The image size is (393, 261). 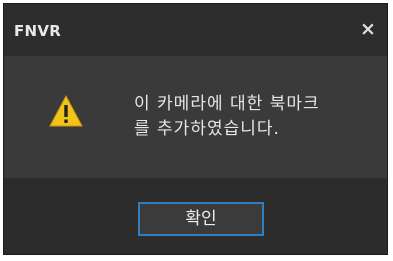 I want to click on warning-icon, so click(x=66, y=110).